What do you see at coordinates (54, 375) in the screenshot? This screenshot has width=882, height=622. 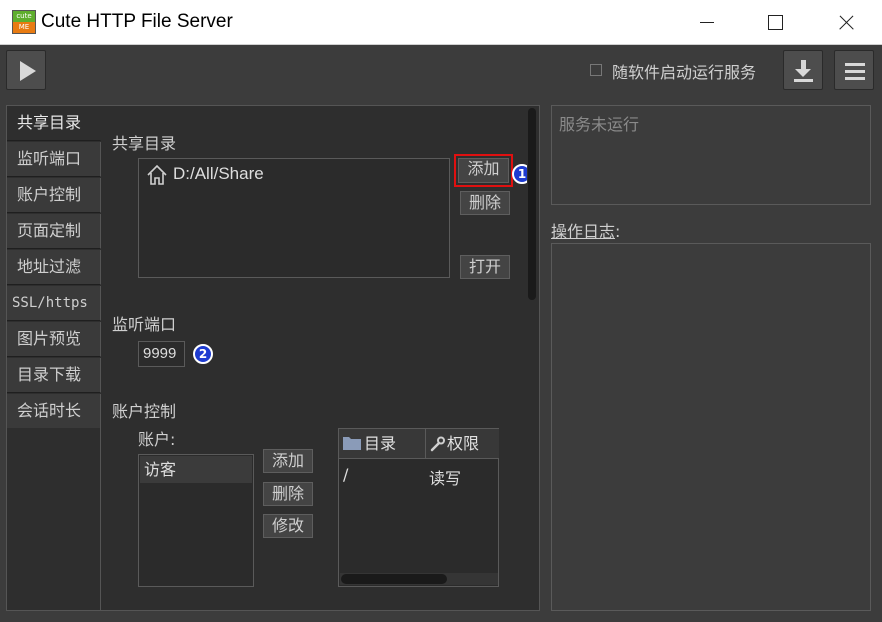 I see `tab-dir-download: 目录下载` at bounding box center [54, 375].